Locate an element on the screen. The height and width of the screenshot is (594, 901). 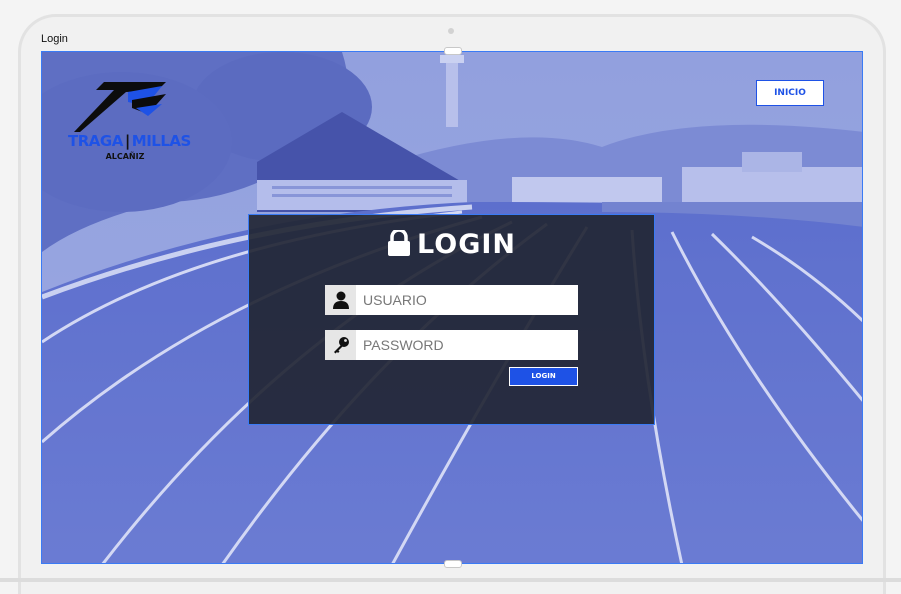
resize-handle-bottom is located at coordinates (453, 564).